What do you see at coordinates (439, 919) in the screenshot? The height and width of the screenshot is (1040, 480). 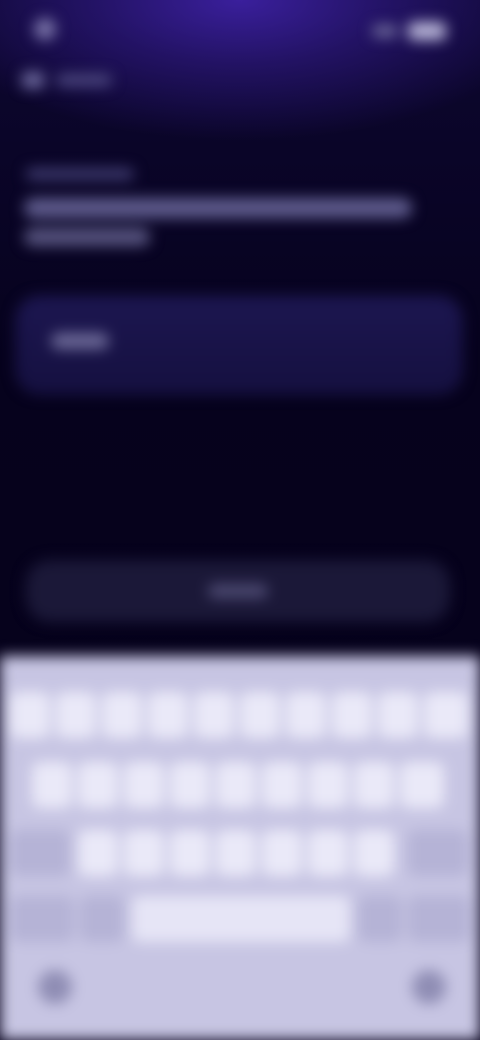 I see `enter-key` at bounding box center [439, 919].